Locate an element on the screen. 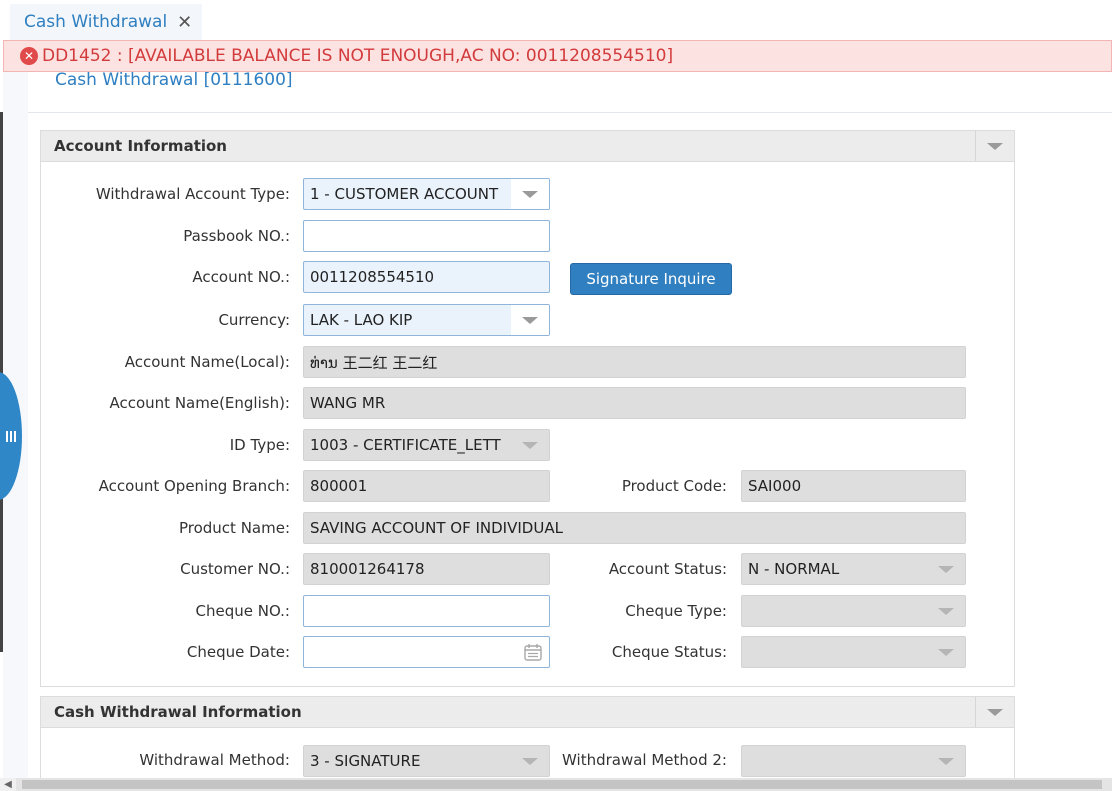 The width and height of the screenshot is (1112, 791). passbook-no-input is located at coordinates (426, 236).